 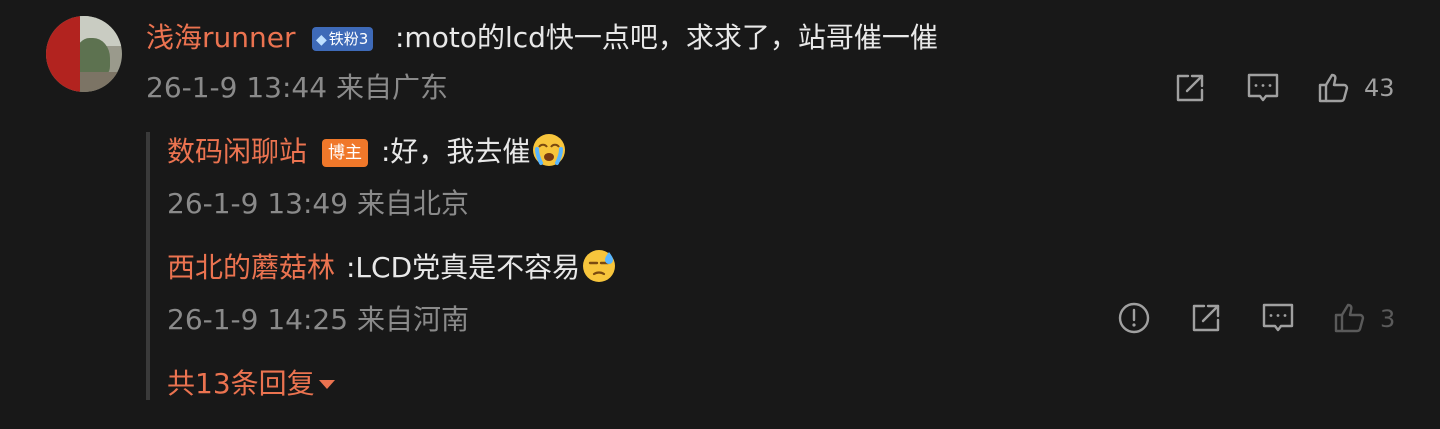 I want to click on reply-text-content: :LCD党真是不容易, so click(x=463, y=267).